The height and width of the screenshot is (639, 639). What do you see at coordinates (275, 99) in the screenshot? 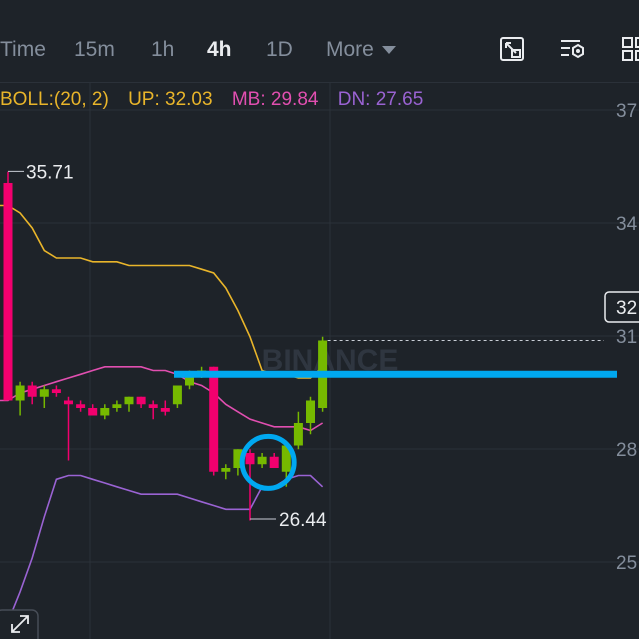
I see `boll-mb-value: MB: 29.84` at bounding box center [275, 99].